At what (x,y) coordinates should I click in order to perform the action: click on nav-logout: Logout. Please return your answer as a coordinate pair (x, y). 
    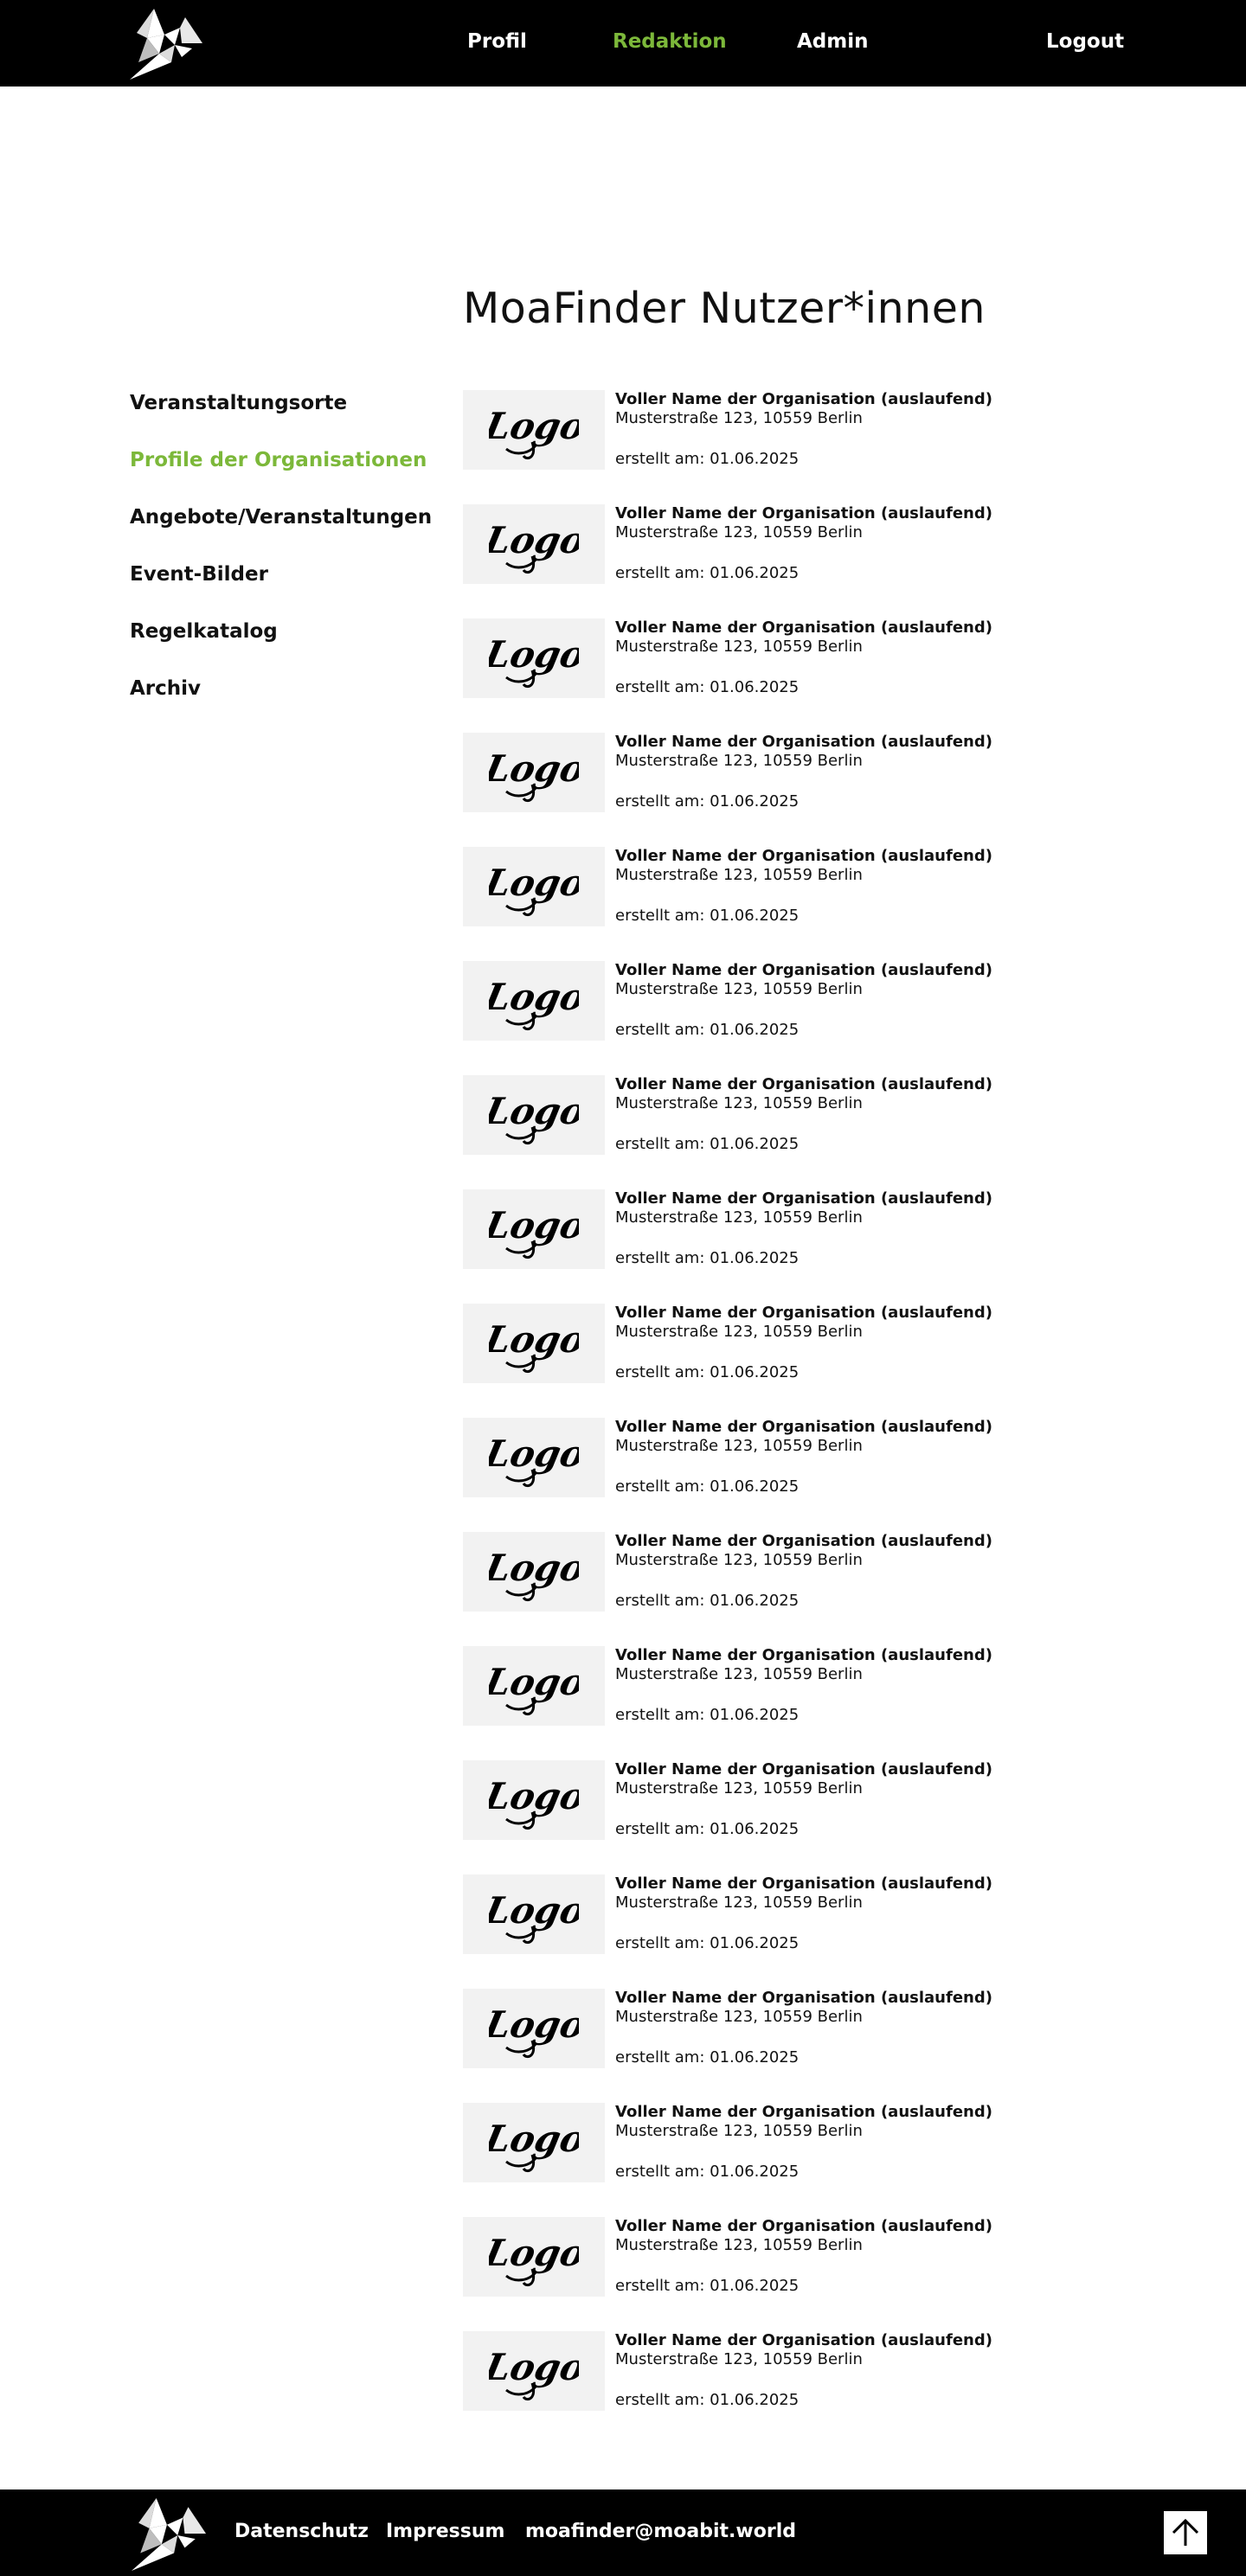
    Looking at the image, I should click on (1085, 41).